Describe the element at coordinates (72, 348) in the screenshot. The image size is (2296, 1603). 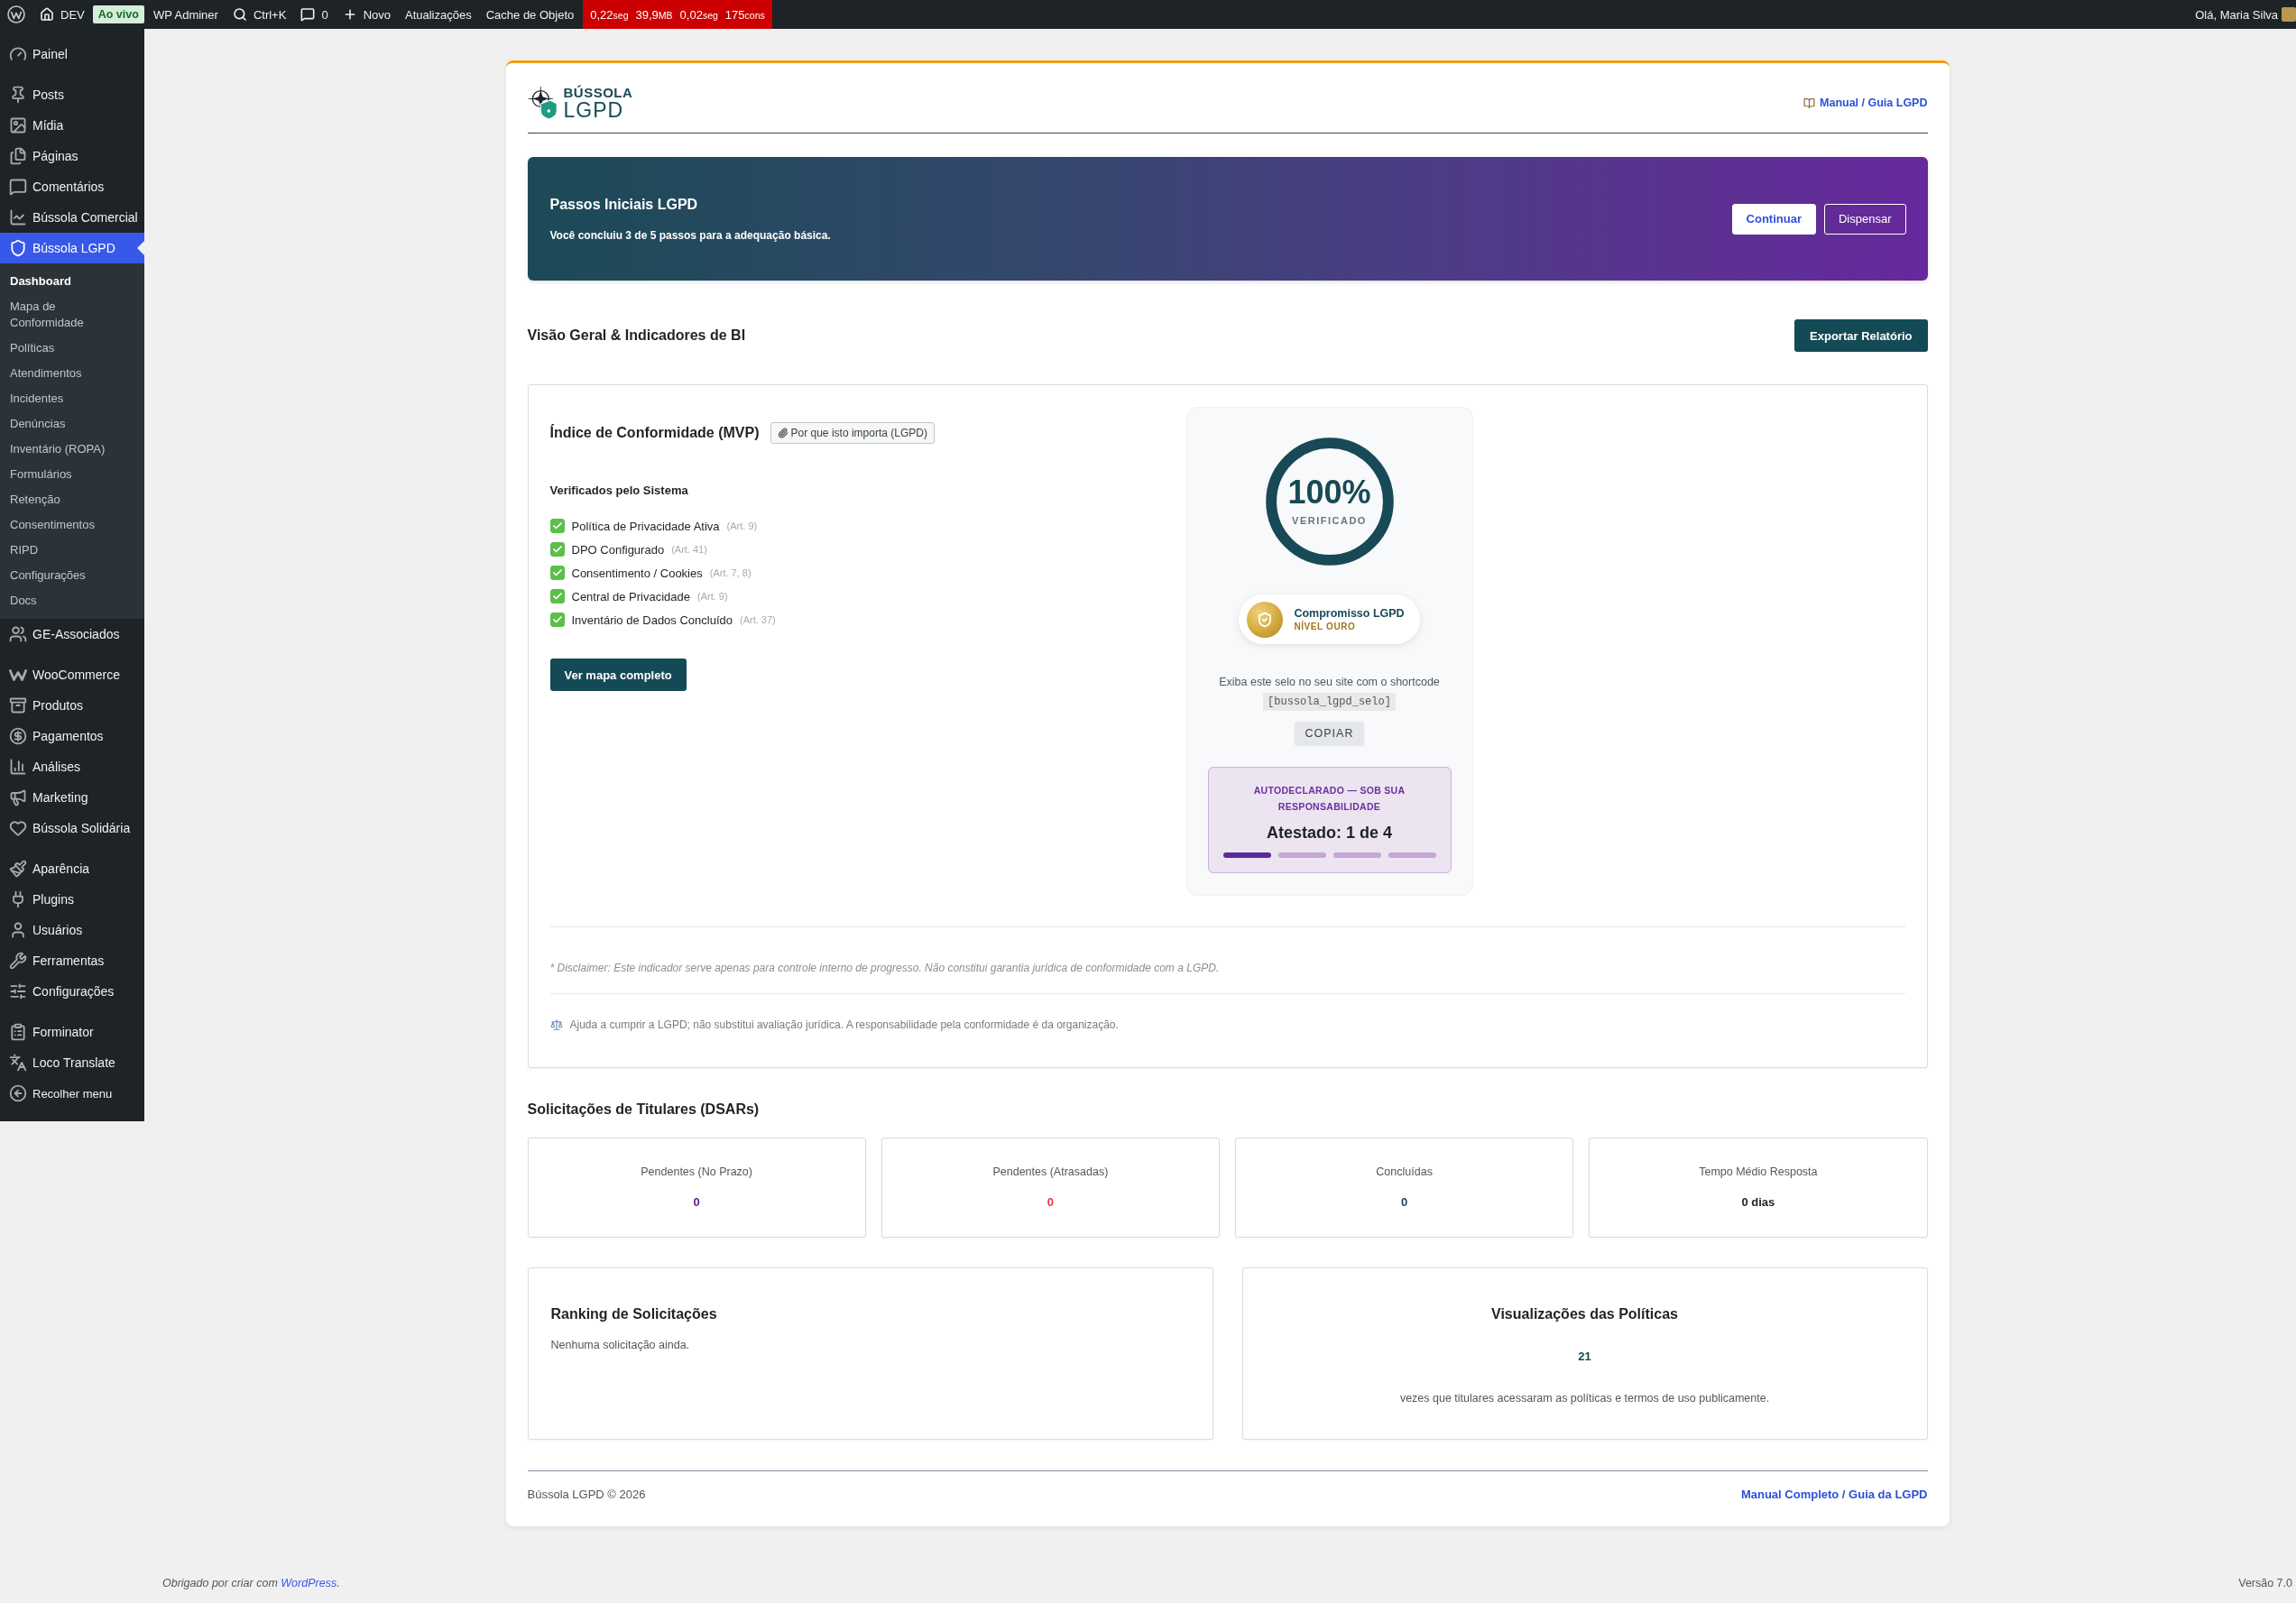
I see `submenu-item: Políticas` at that location.